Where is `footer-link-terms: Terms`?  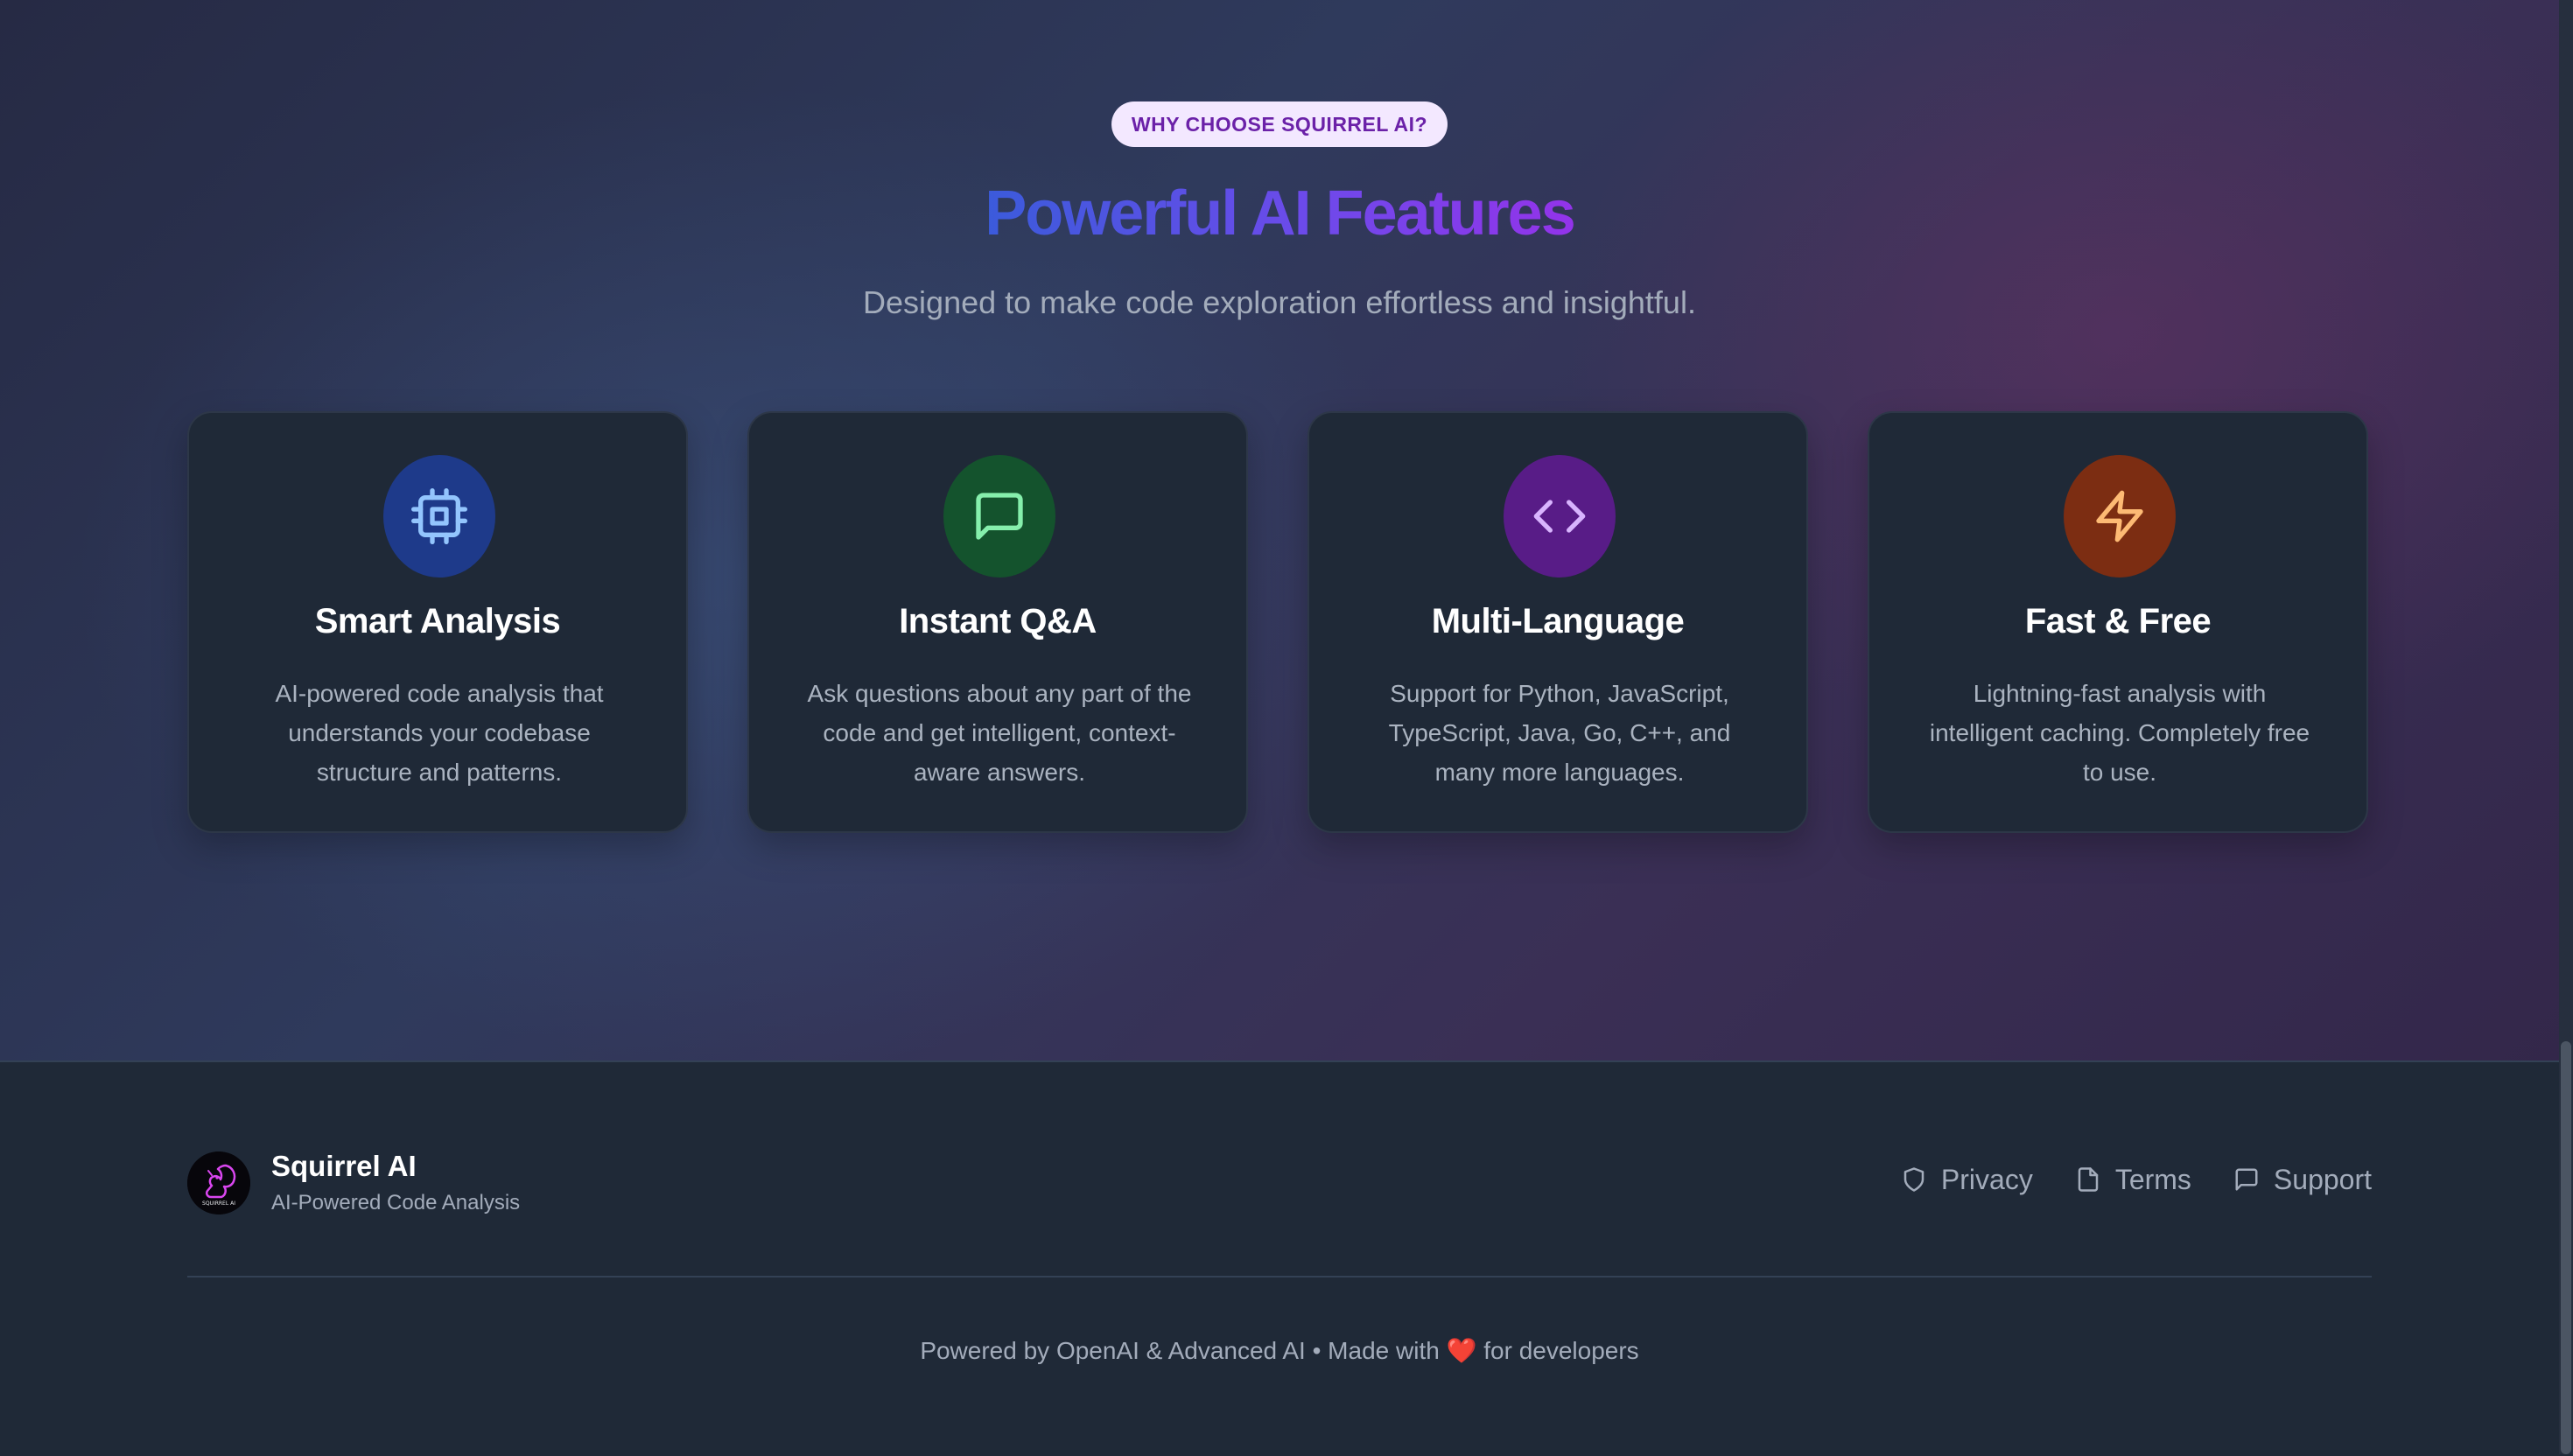 footer-link-terms: Terms is located at coordinates (2133, 1179).